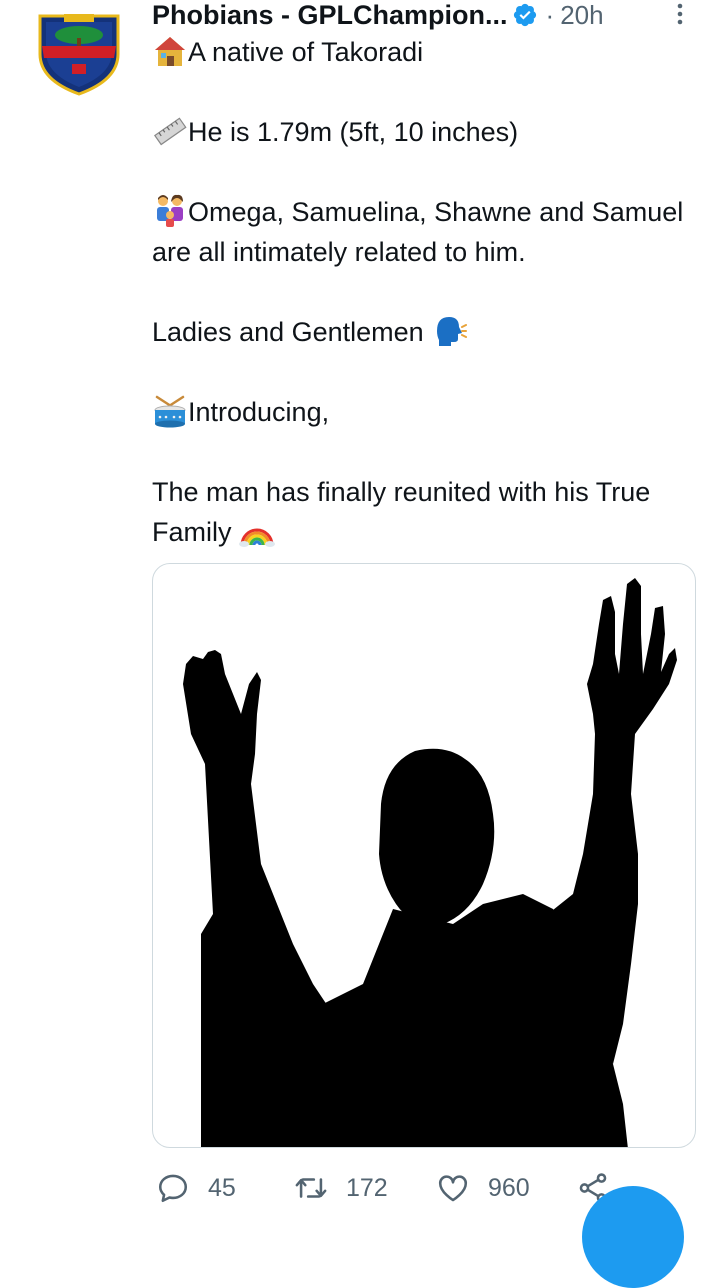  What do you see at coordinates (581, 15) in the screenshot?
I see `timestamp: 20h` at bounding box center [581, 15].